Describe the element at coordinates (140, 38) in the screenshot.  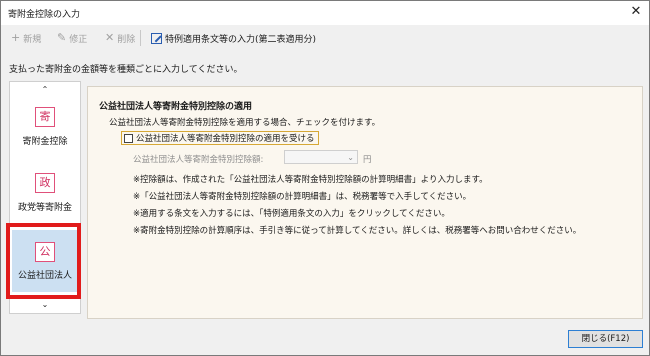
I see `toolbar-divider` at that location.